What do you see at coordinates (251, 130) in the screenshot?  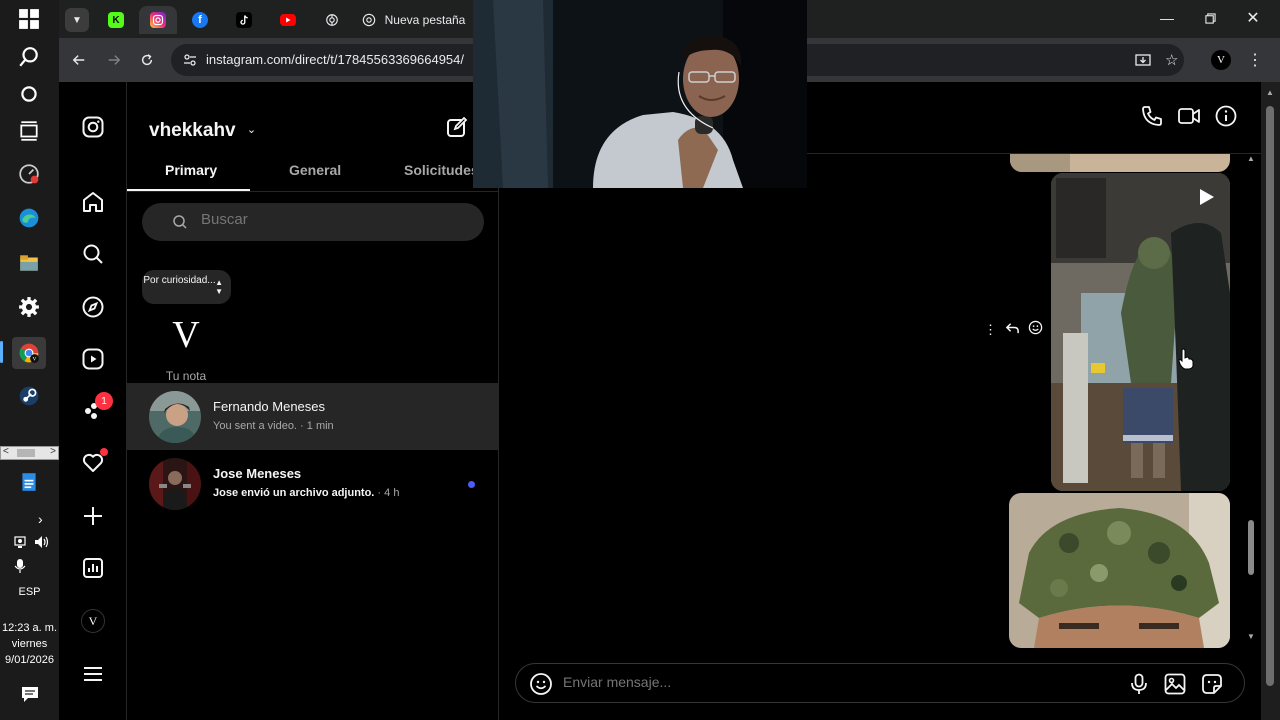 I see `chevron-down-icon: ⌄` at bounding box center [251, 130].